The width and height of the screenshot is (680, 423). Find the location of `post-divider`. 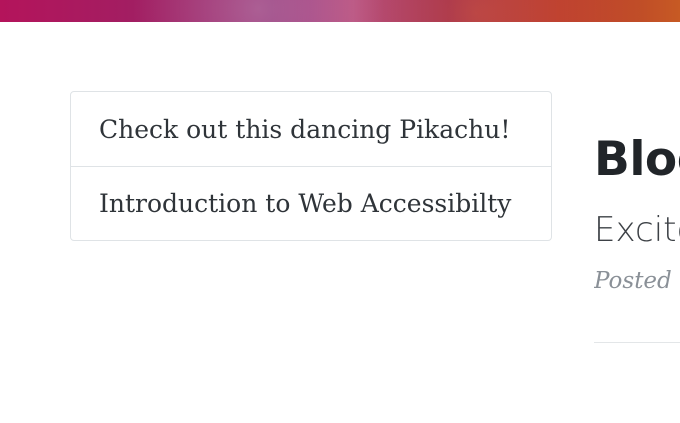

post-divider is located at coordinates (637, 342).